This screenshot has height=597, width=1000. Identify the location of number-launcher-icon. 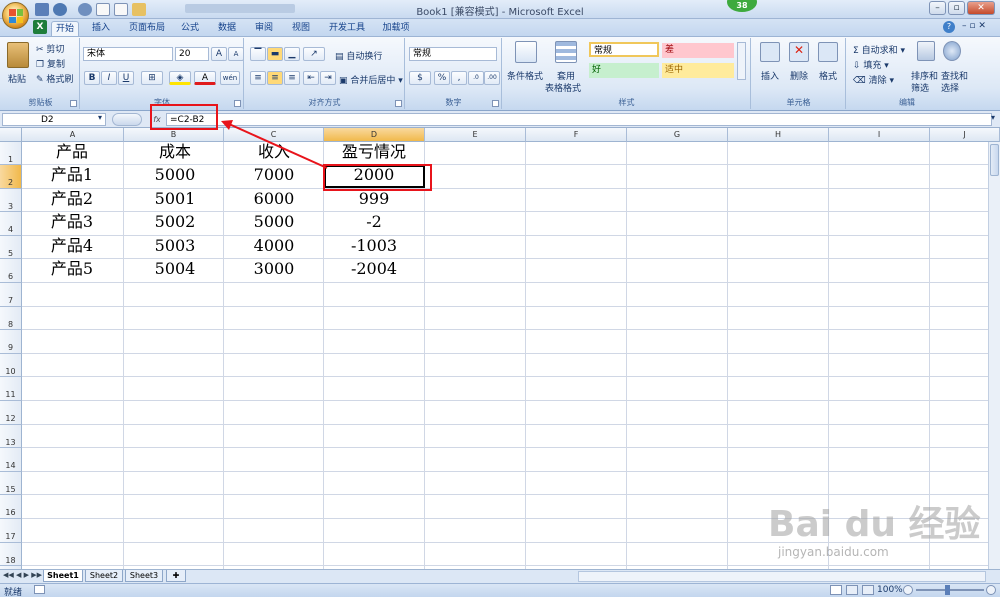
(495, 103).